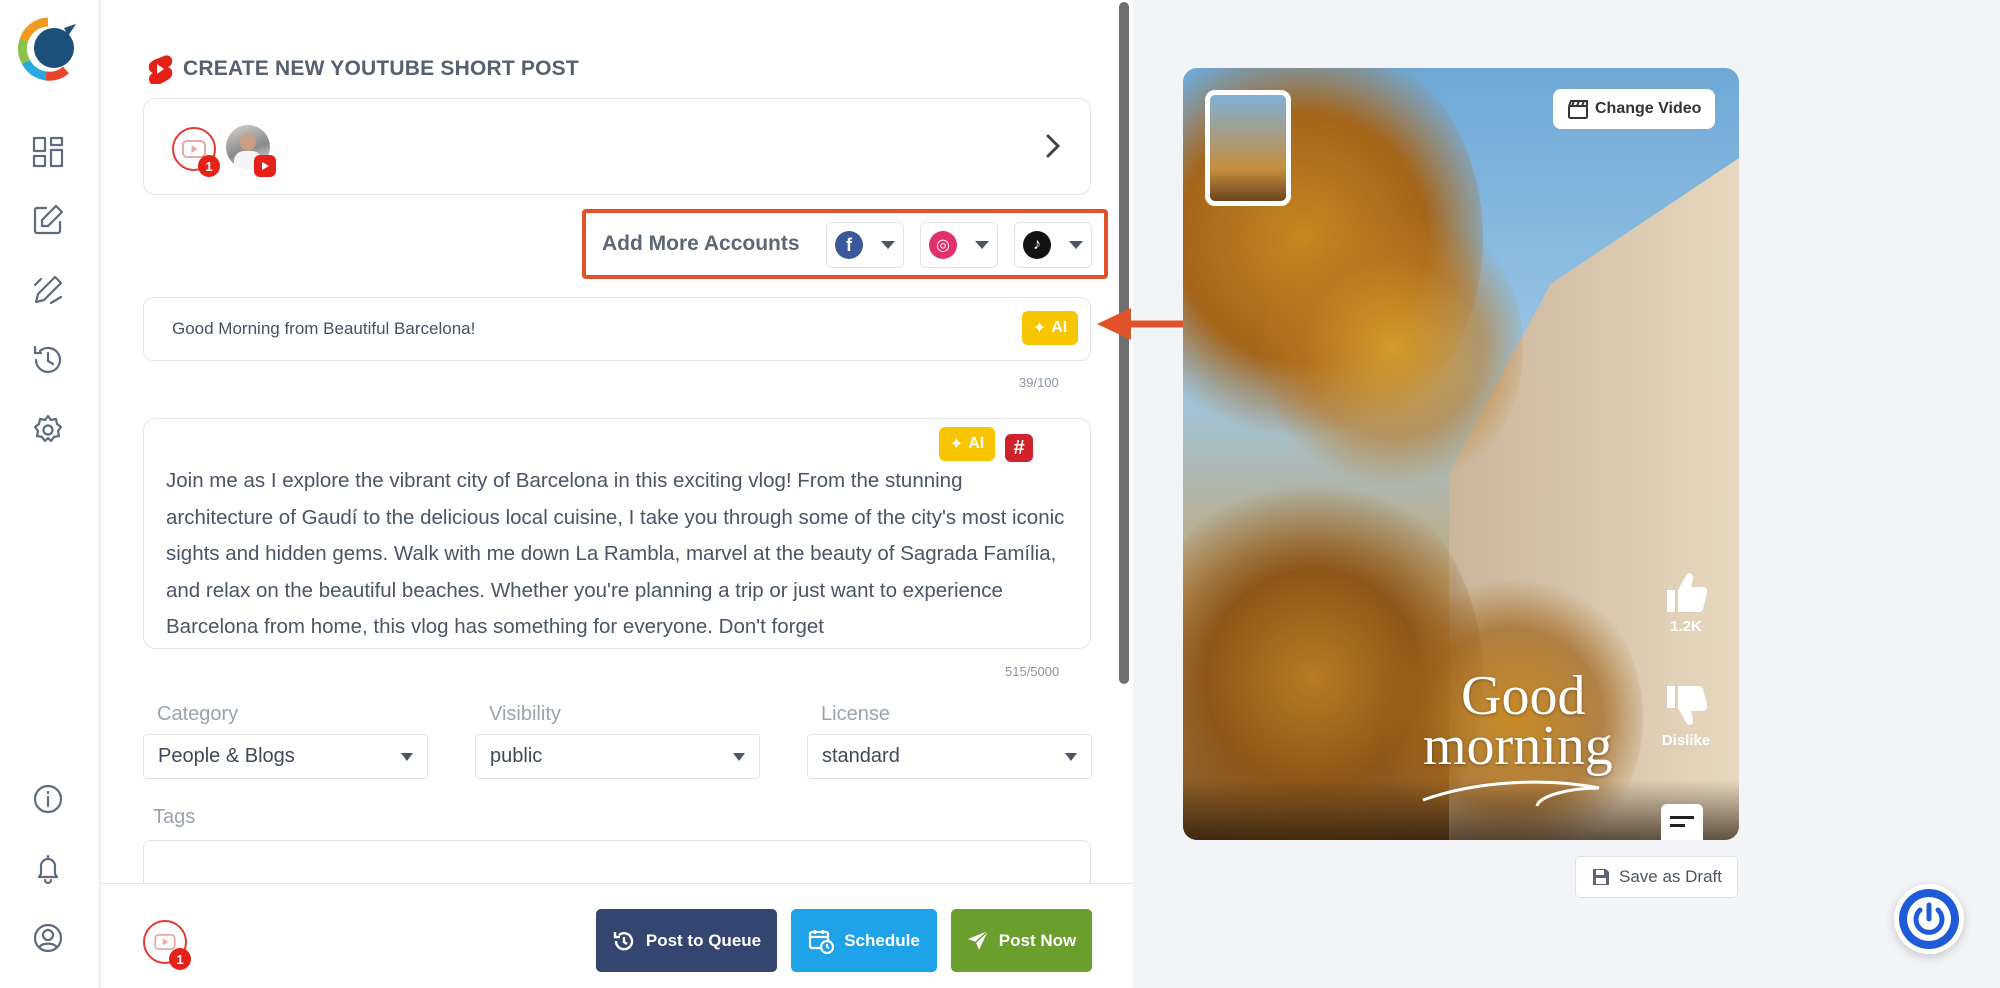 The image size is (2000, 988). I want to click on schedule-button: Schedule, so click(864, 940).